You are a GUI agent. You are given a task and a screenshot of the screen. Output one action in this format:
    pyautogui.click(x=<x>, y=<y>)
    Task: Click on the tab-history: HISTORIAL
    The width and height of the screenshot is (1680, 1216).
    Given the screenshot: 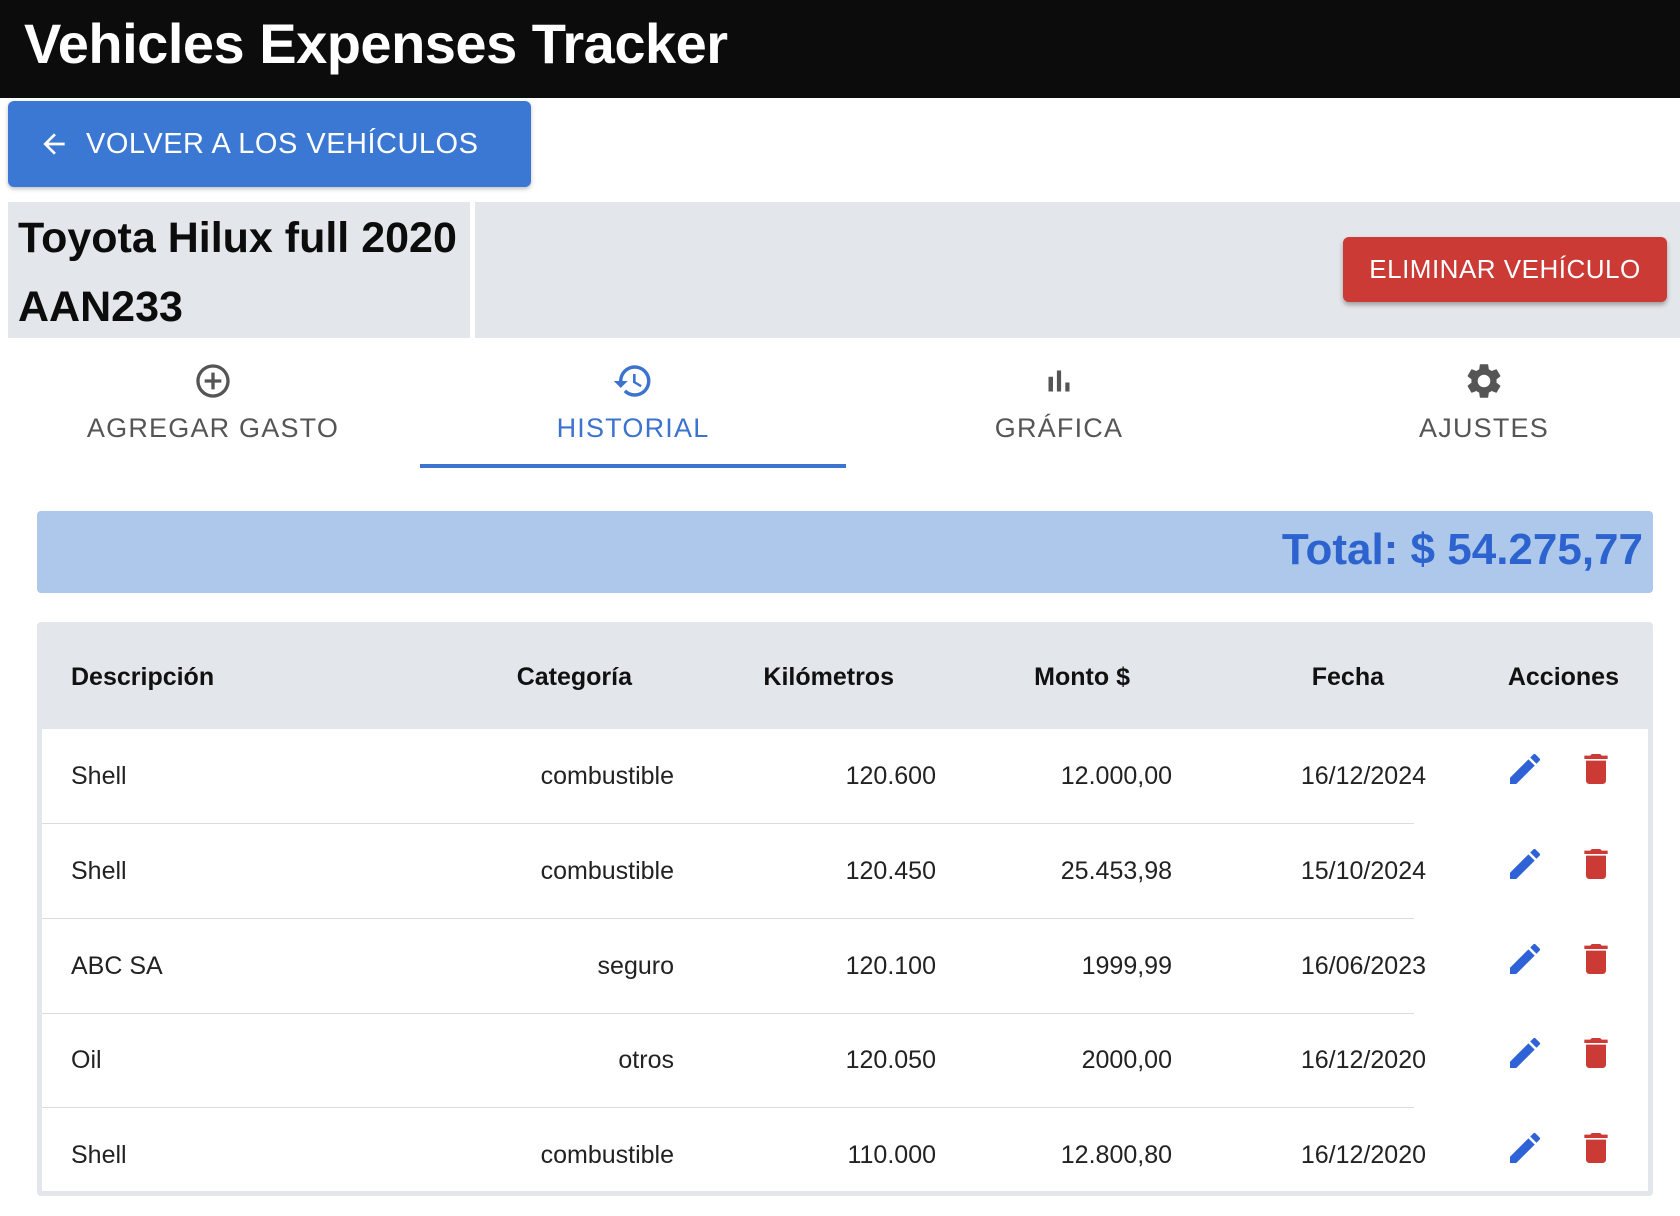 What is the action you would take?
    pyautogui.click(x=633, y=412)
    